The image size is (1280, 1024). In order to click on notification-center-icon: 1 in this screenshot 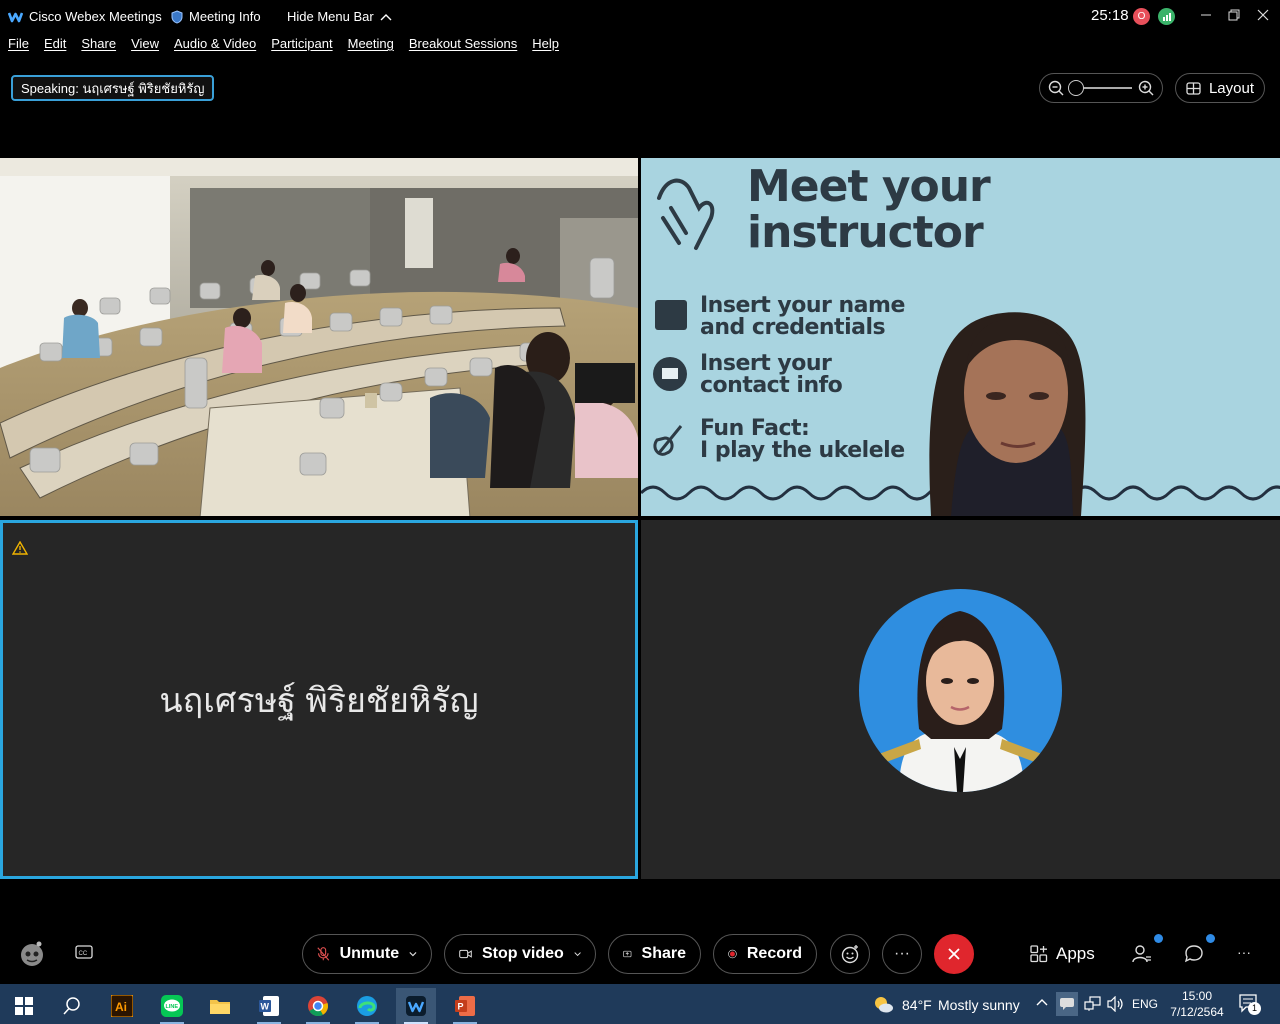, I will do `click(1249, 1005)`.